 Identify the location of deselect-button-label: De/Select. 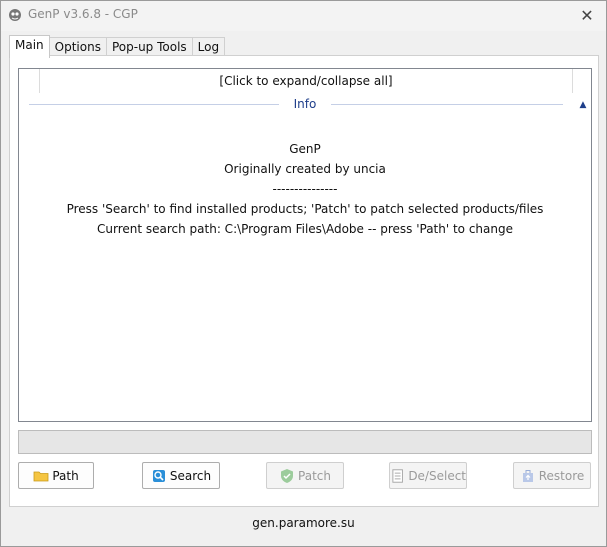
(437, 475).